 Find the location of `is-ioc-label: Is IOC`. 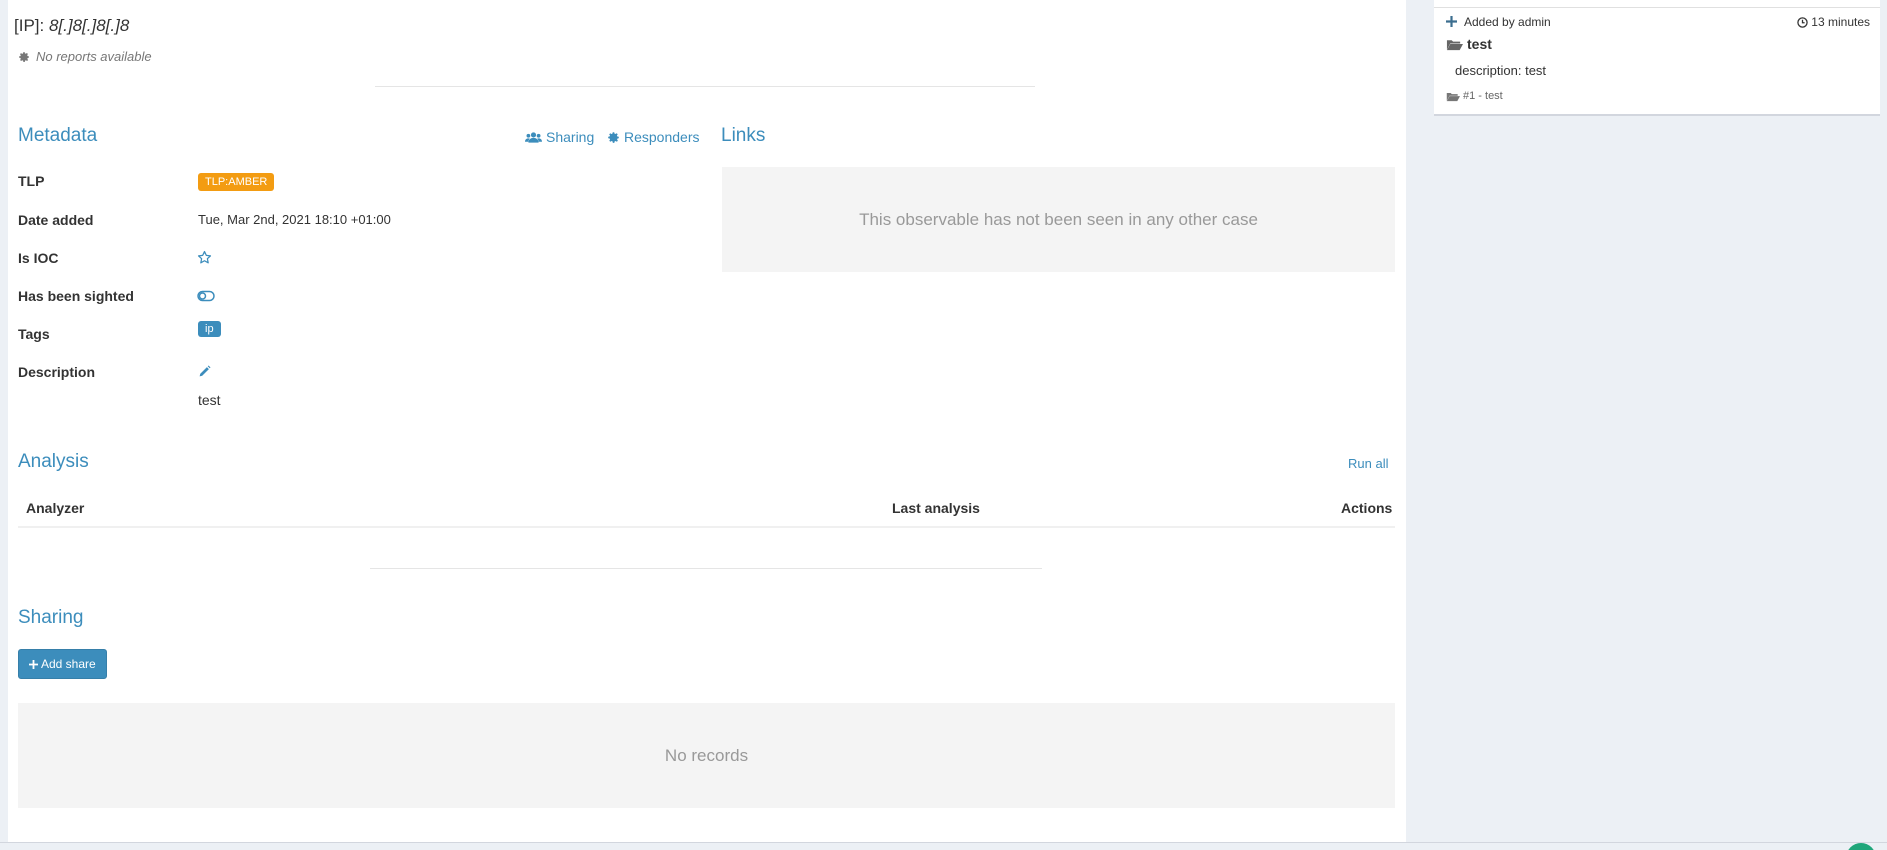

is-ioc-label: Is IOC is located at coordinates (38, 258).